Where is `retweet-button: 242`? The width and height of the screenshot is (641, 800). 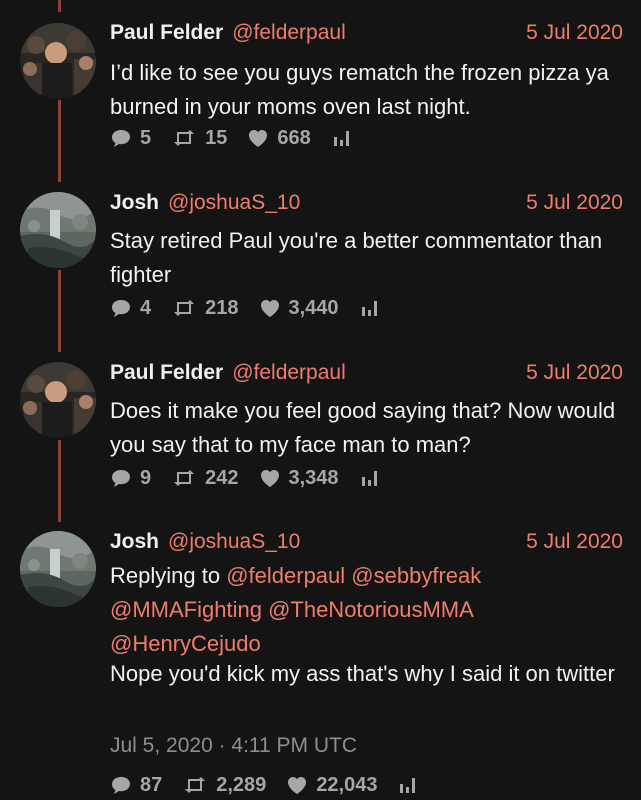
retweet-button: 242 is located at coordinates (205, 478).